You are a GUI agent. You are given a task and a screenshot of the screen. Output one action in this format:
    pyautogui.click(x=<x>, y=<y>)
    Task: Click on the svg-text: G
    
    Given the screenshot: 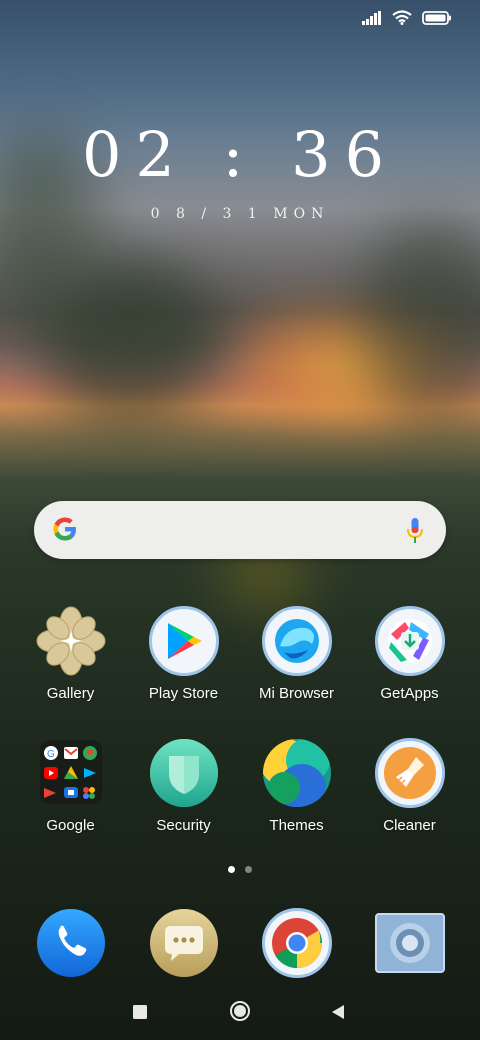 What is the action you would take?
    pyautogui.click(x=51, y=754)
    